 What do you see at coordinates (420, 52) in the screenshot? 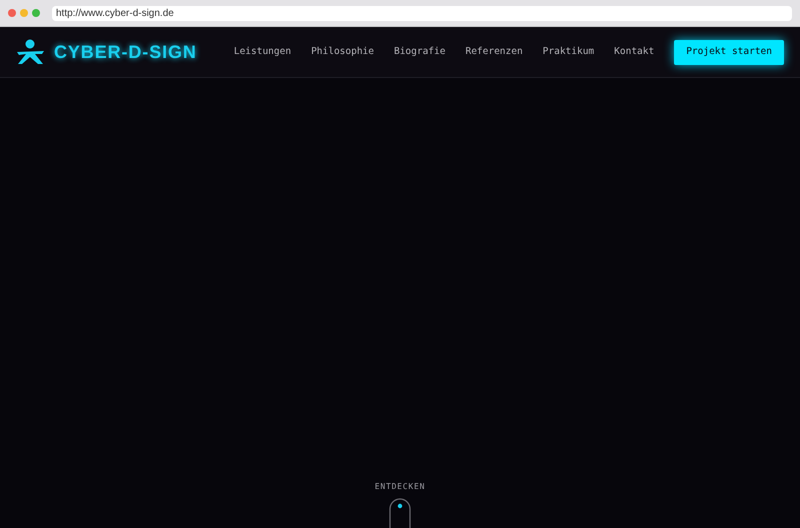
I see `nav-link: Biografie` at bounding box center [420, 52].